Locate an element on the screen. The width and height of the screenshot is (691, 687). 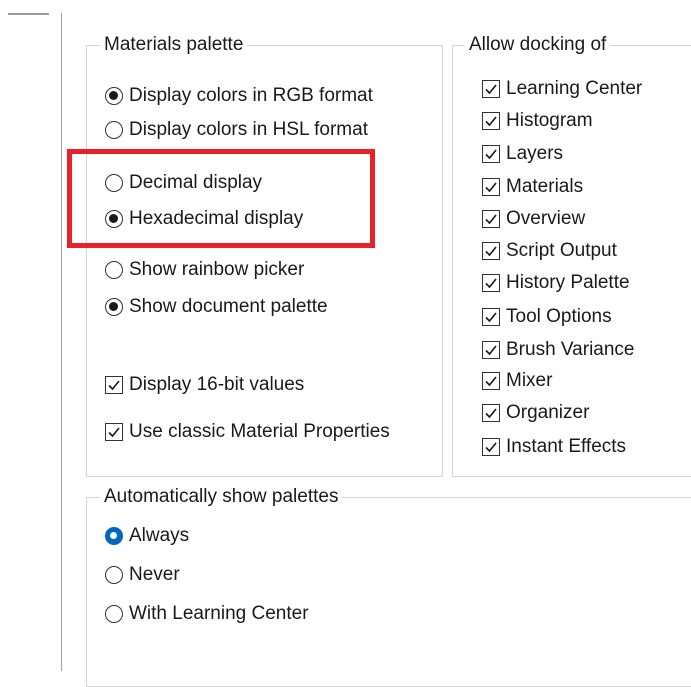
docking-item-checkbox: Histogram is located at coordinates (537, 121).